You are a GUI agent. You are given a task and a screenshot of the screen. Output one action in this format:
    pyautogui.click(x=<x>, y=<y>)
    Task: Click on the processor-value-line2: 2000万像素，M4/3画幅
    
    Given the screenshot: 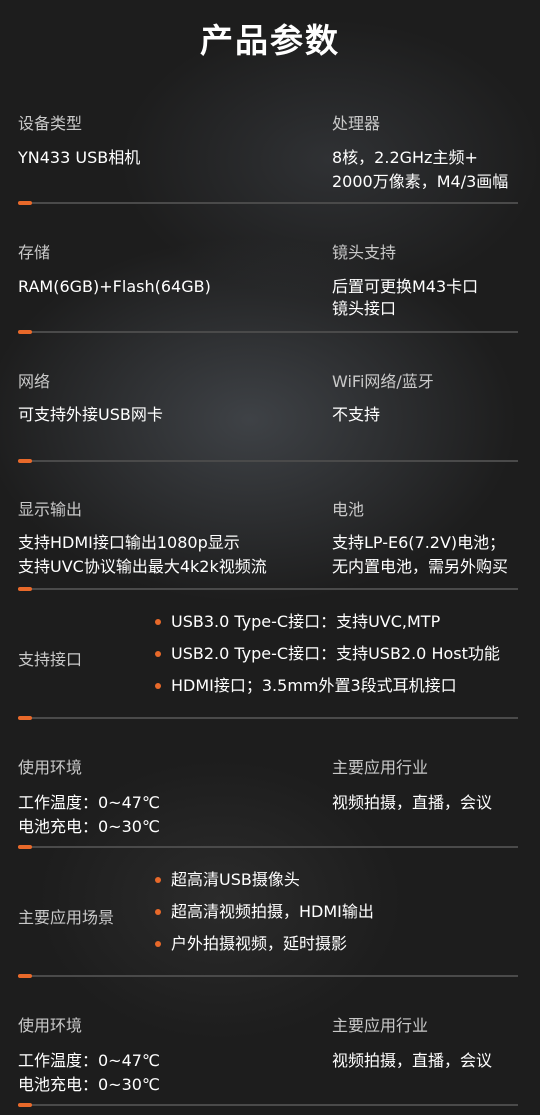 What is the action you would take?
    pyautogui.click(x=420, y=181)
    